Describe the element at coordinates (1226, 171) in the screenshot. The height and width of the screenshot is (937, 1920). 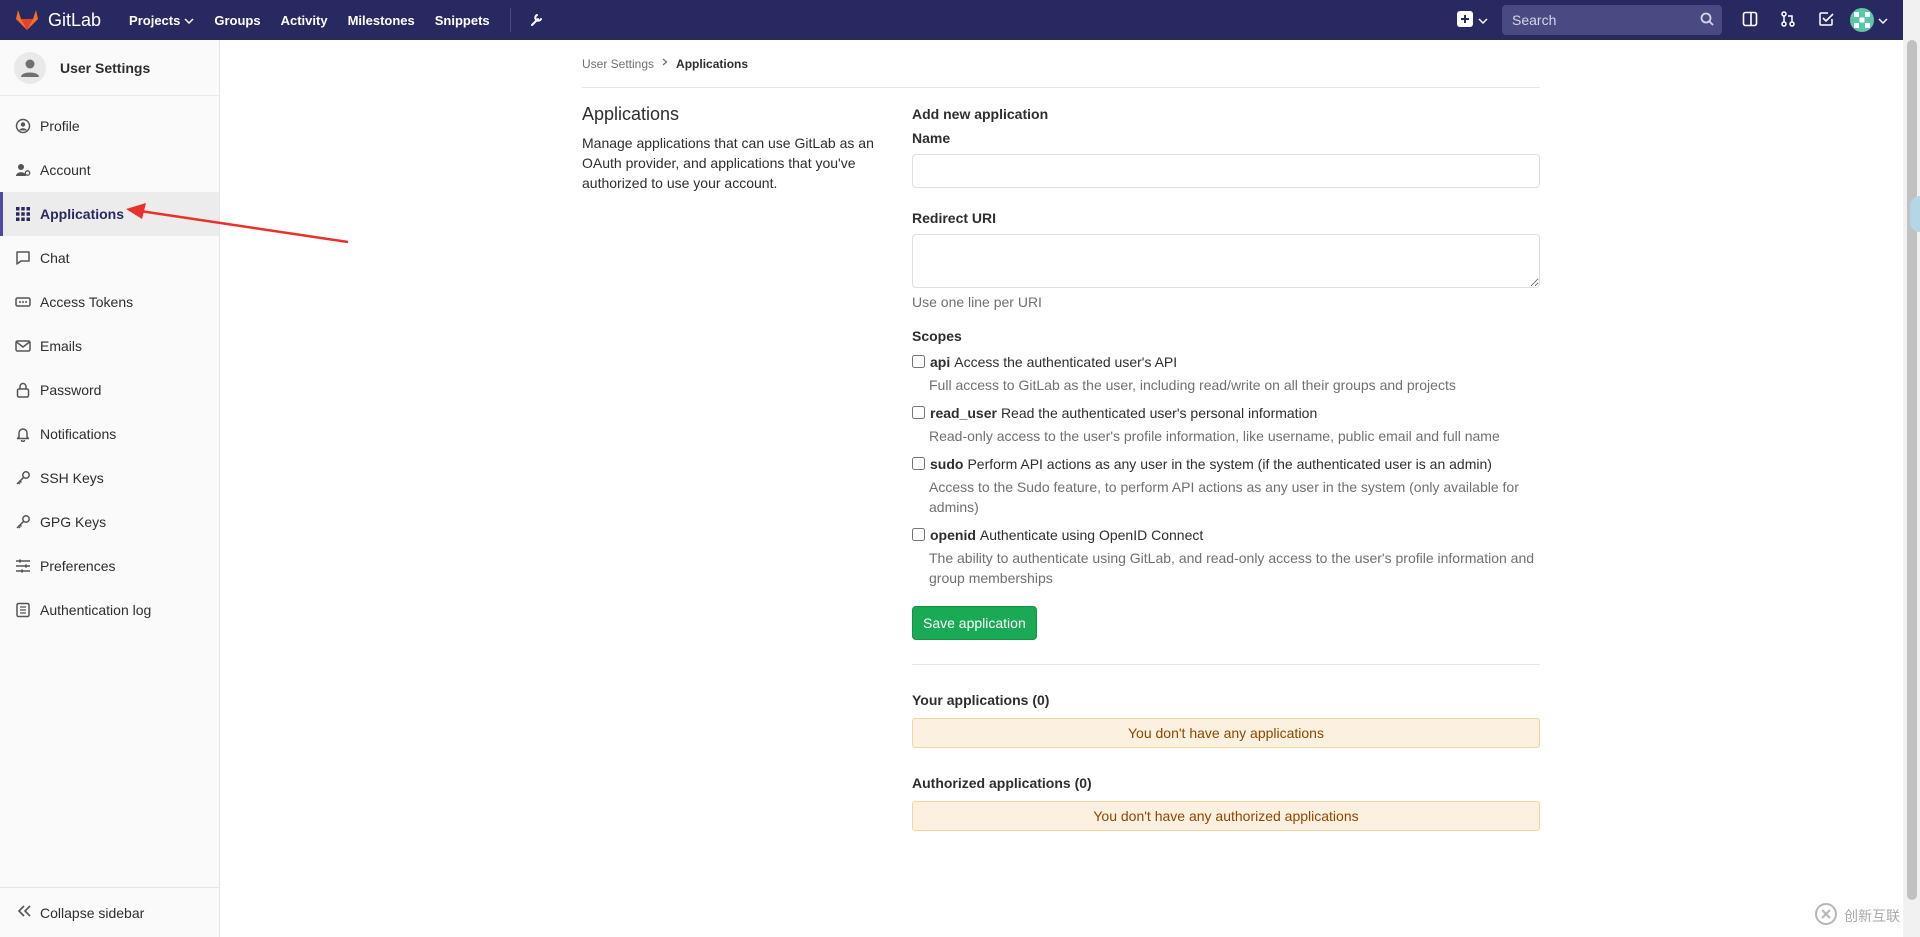
I see `name-input` at that location.